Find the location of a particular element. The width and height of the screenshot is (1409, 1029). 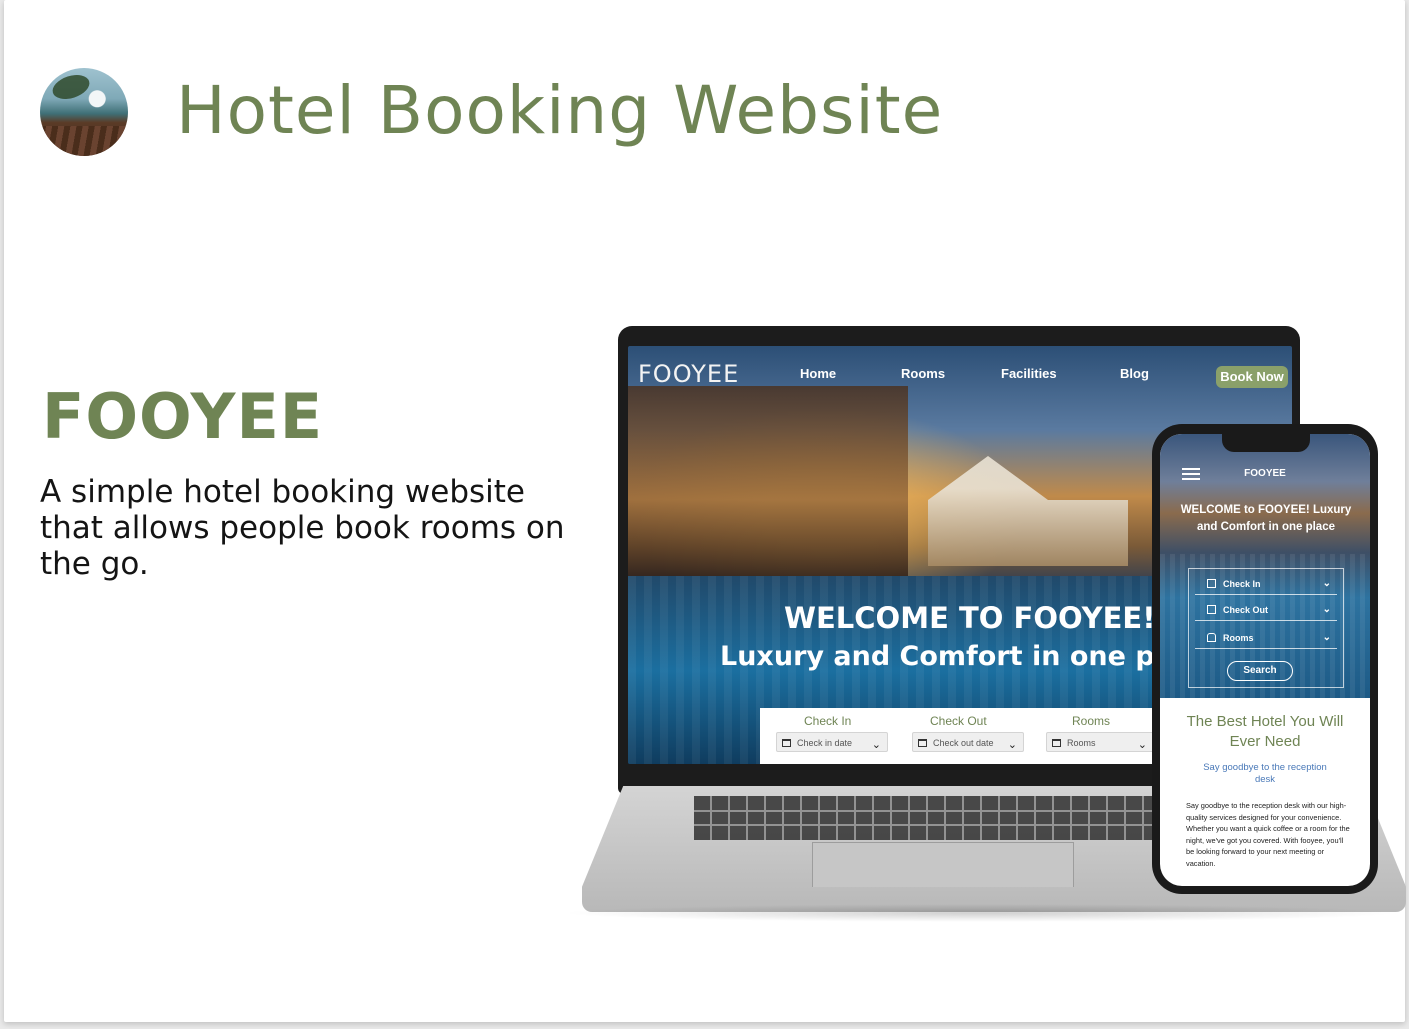

check-in-select: Check in date ⌄ is located at coordinates (832, 742).